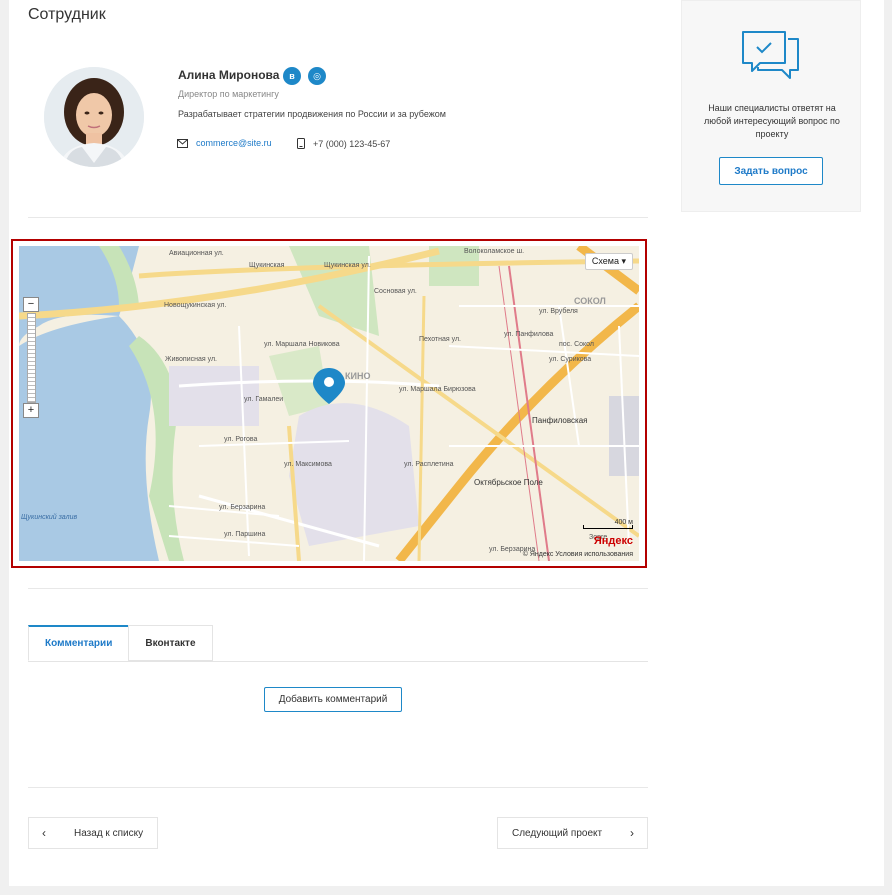 Image resolution: width=892 pixels, height=895 pixels. I want to click on chevron-left-icon: ‹, so click(44, 833).